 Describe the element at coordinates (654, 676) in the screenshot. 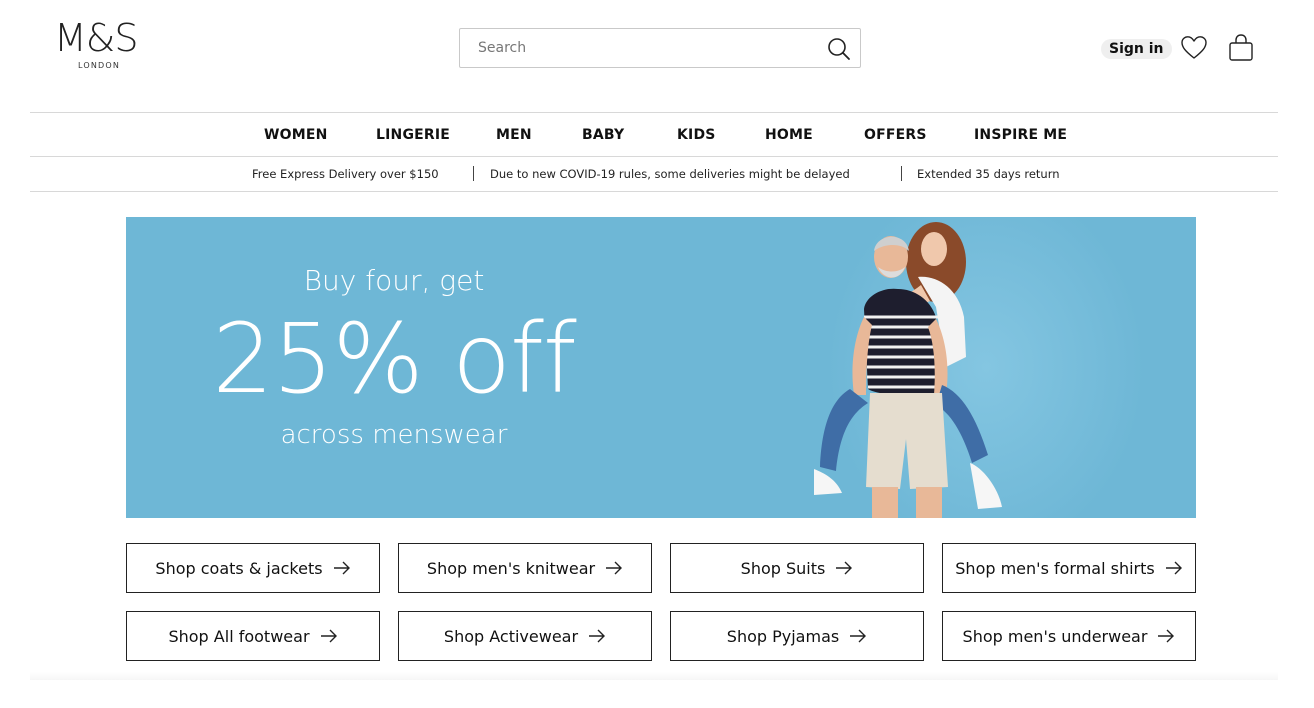

I see `bottom-fade` at that location.